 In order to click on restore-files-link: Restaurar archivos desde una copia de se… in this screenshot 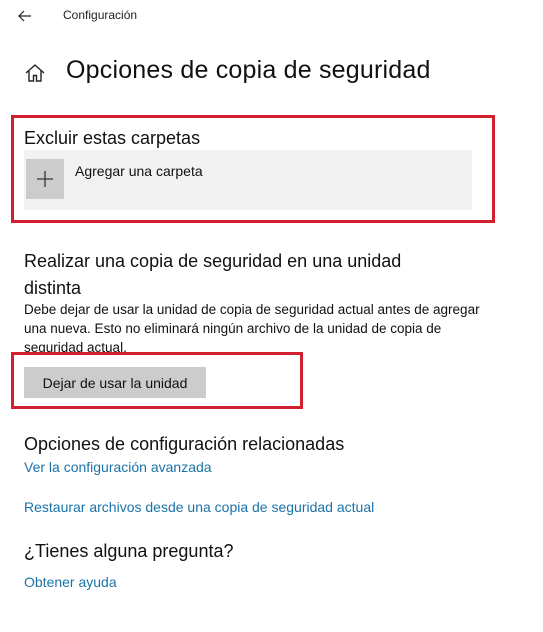, I will do `click(199, 507)`.